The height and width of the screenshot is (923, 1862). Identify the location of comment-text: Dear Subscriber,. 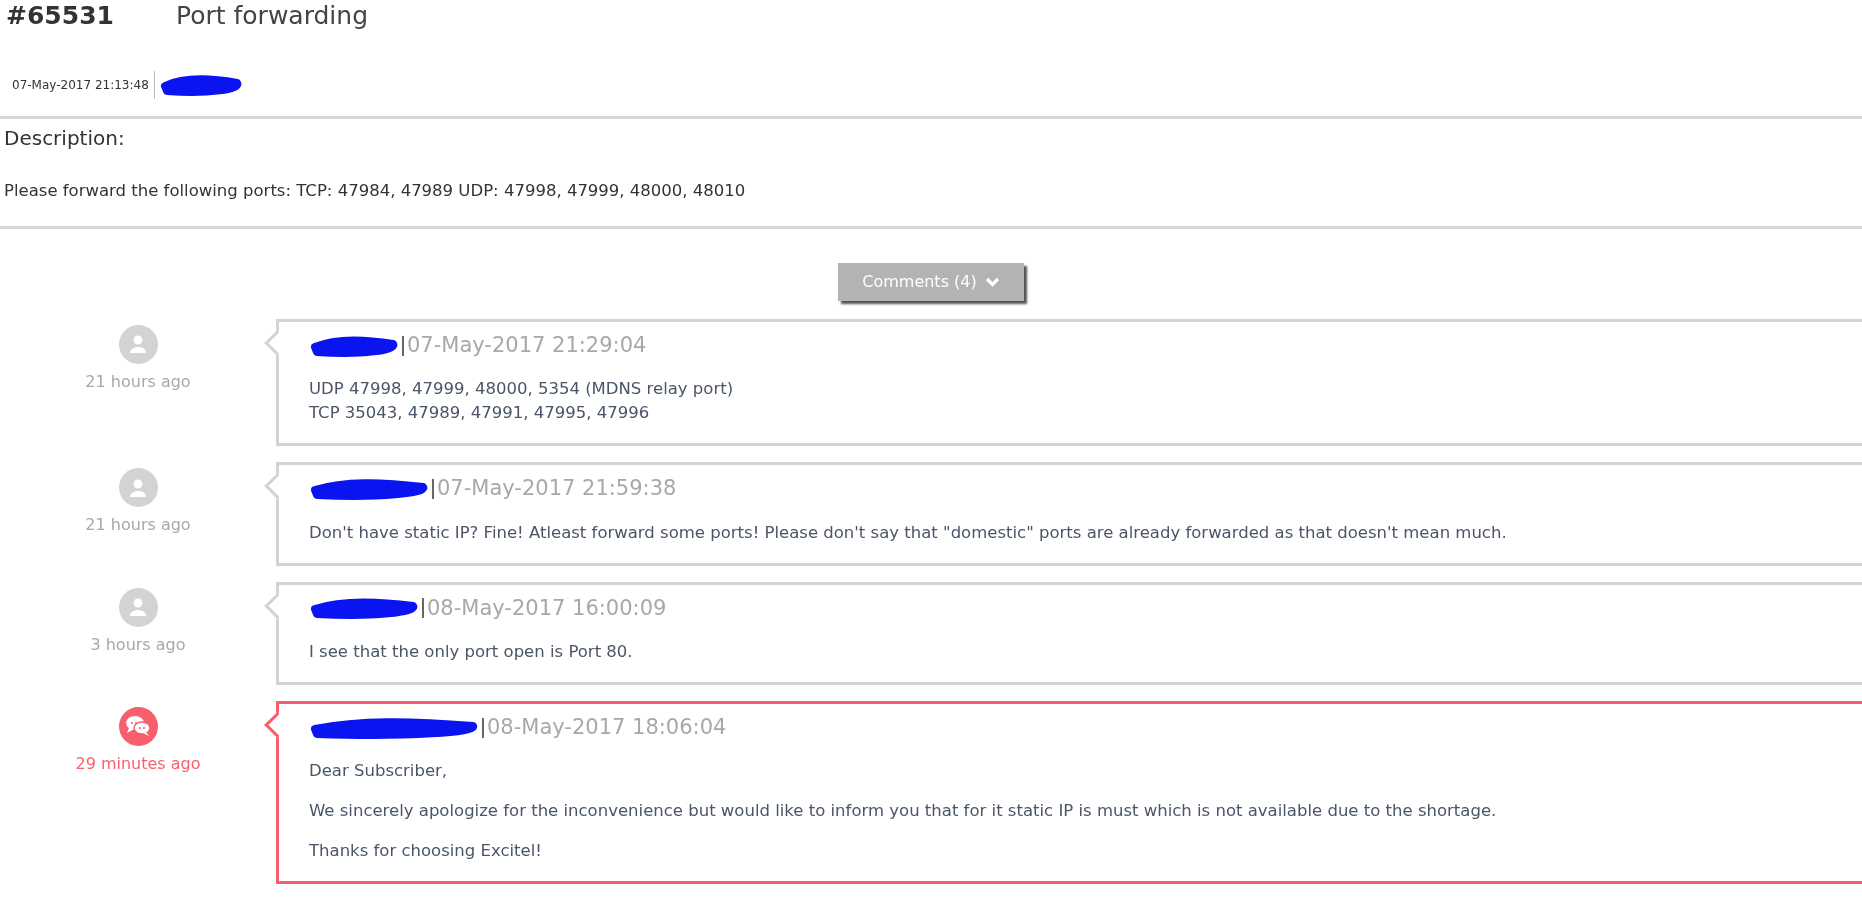
(379, 771).